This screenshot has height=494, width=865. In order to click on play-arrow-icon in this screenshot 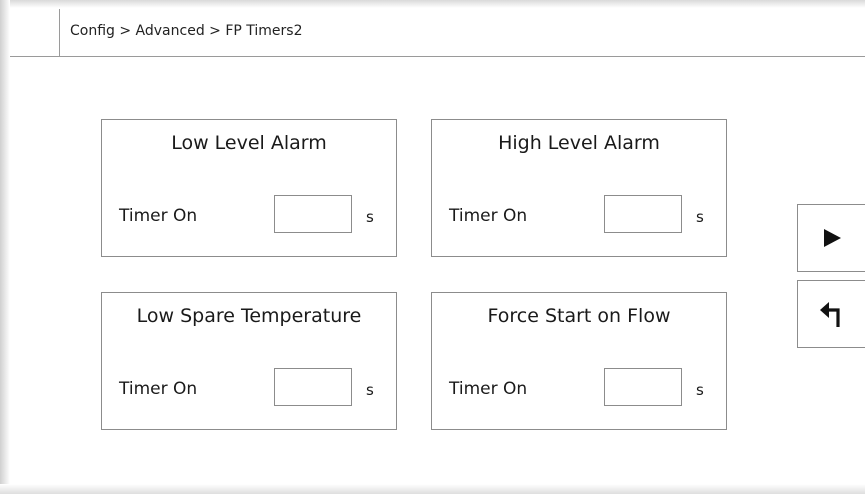, I will do `click(832, 238)`.